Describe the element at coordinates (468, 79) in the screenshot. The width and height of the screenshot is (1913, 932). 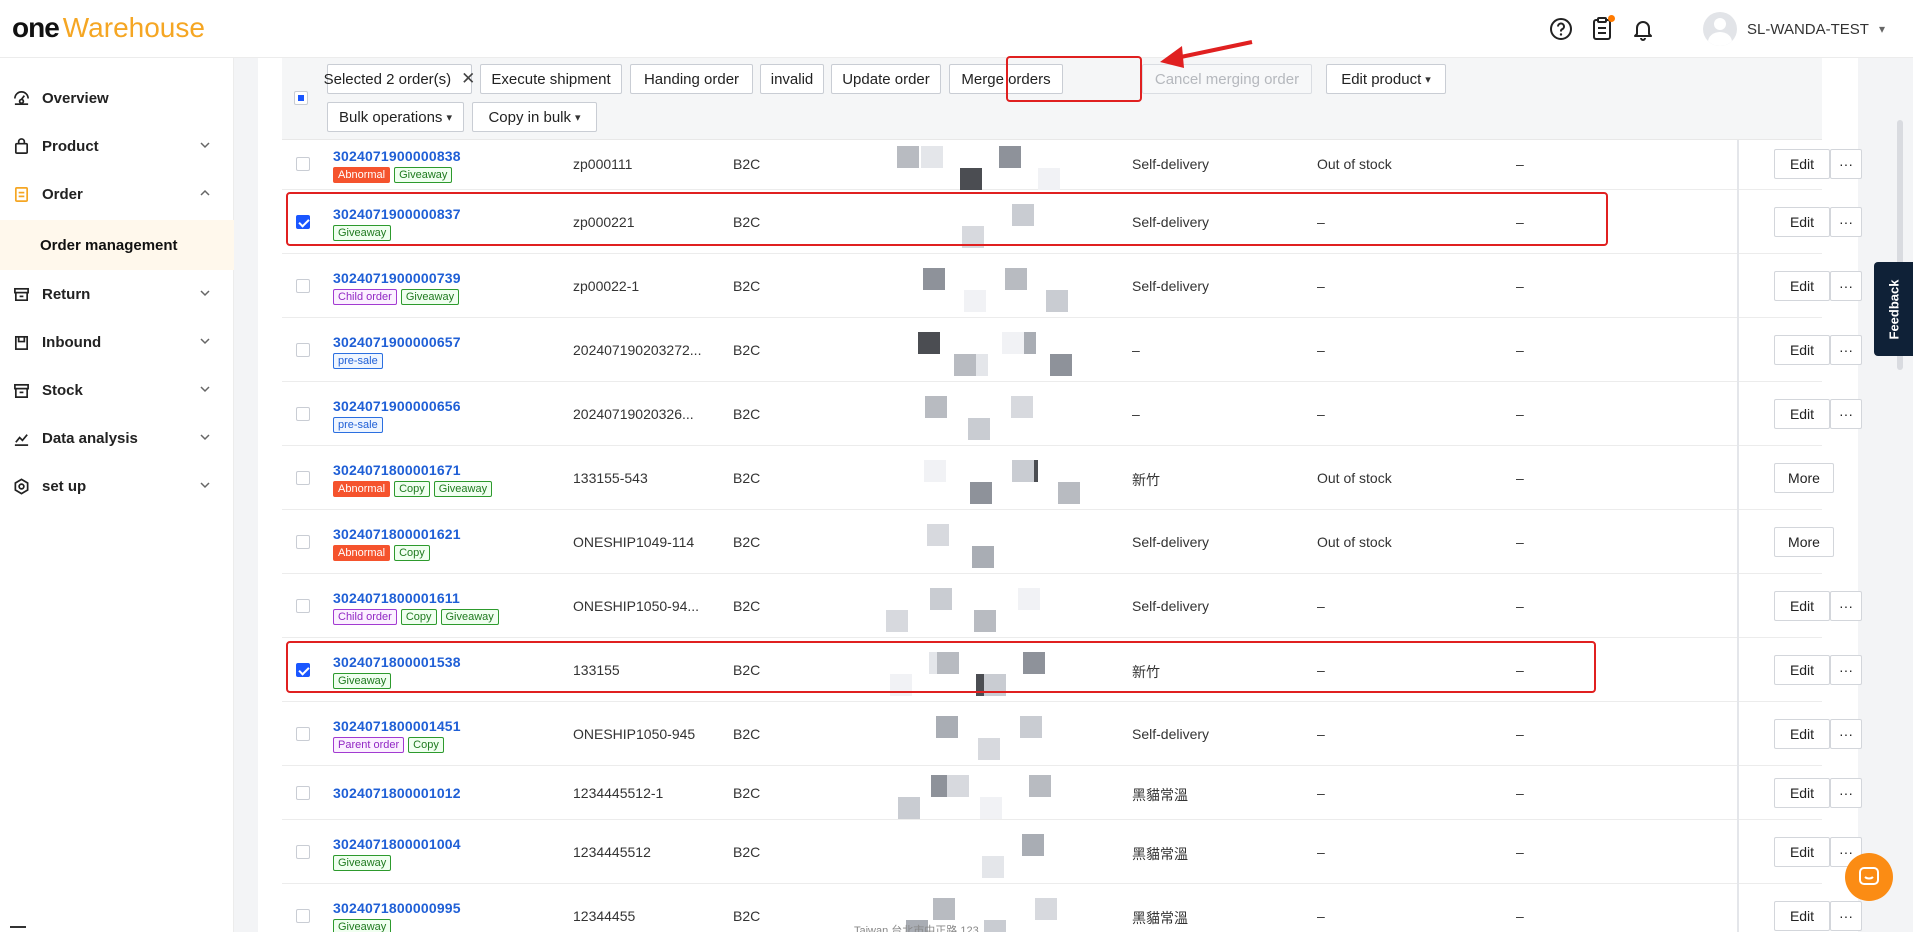
I see `close-icon: ✕` at that location.